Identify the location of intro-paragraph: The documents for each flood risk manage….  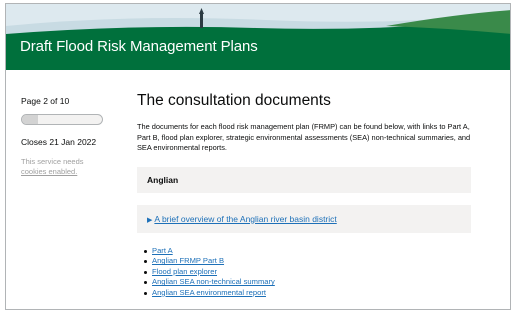
(304, 137).